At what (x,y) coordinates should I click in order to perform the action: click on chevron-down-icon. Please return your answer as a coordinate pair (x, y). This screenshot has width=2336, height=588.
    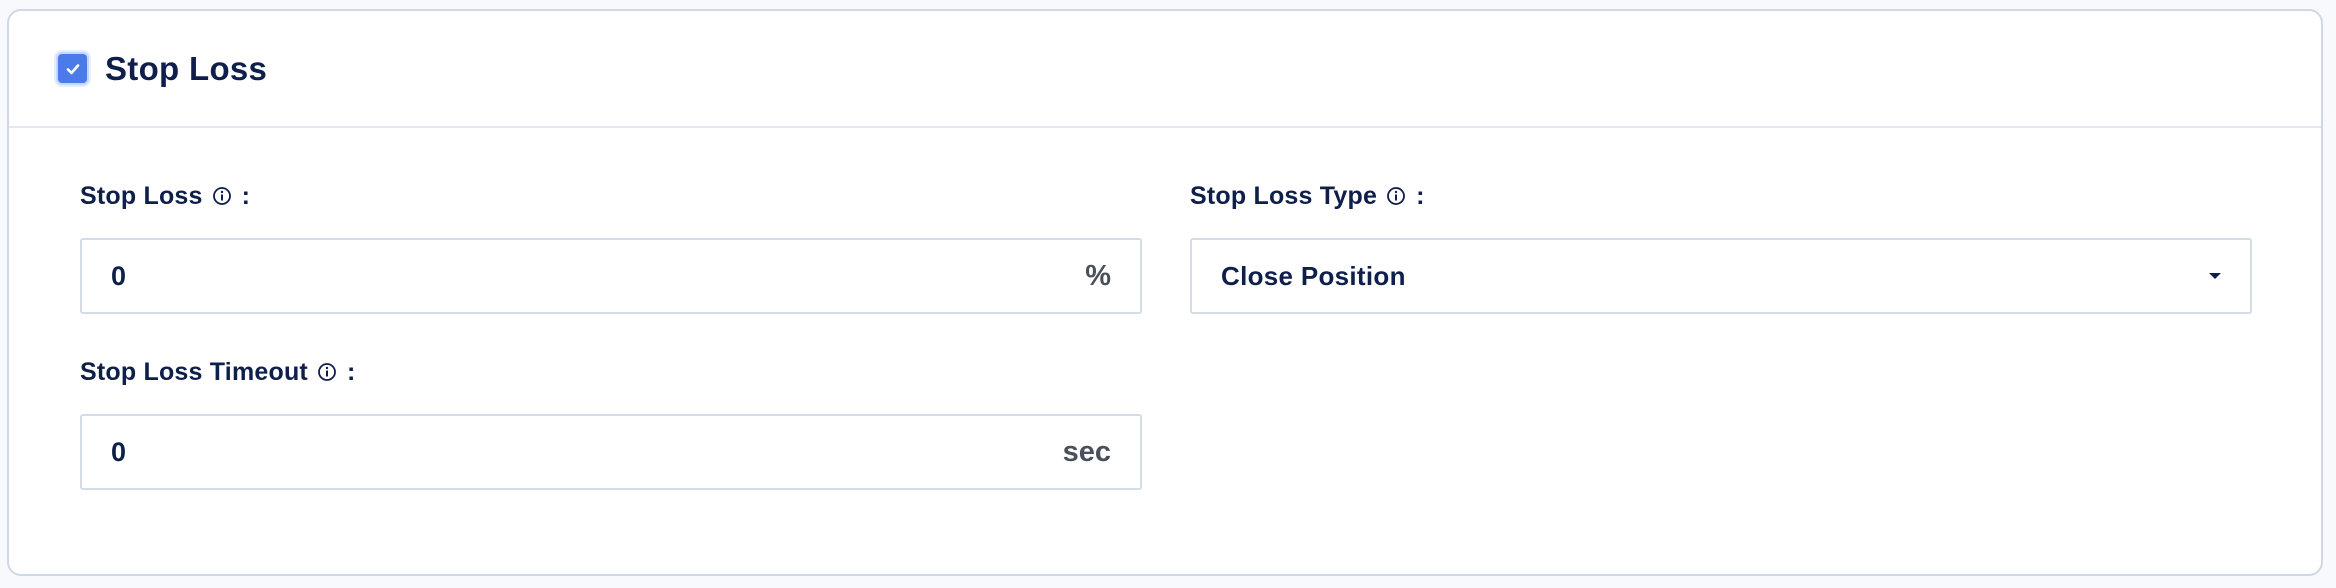
    Looking at the image, I should click on (2215, 276).